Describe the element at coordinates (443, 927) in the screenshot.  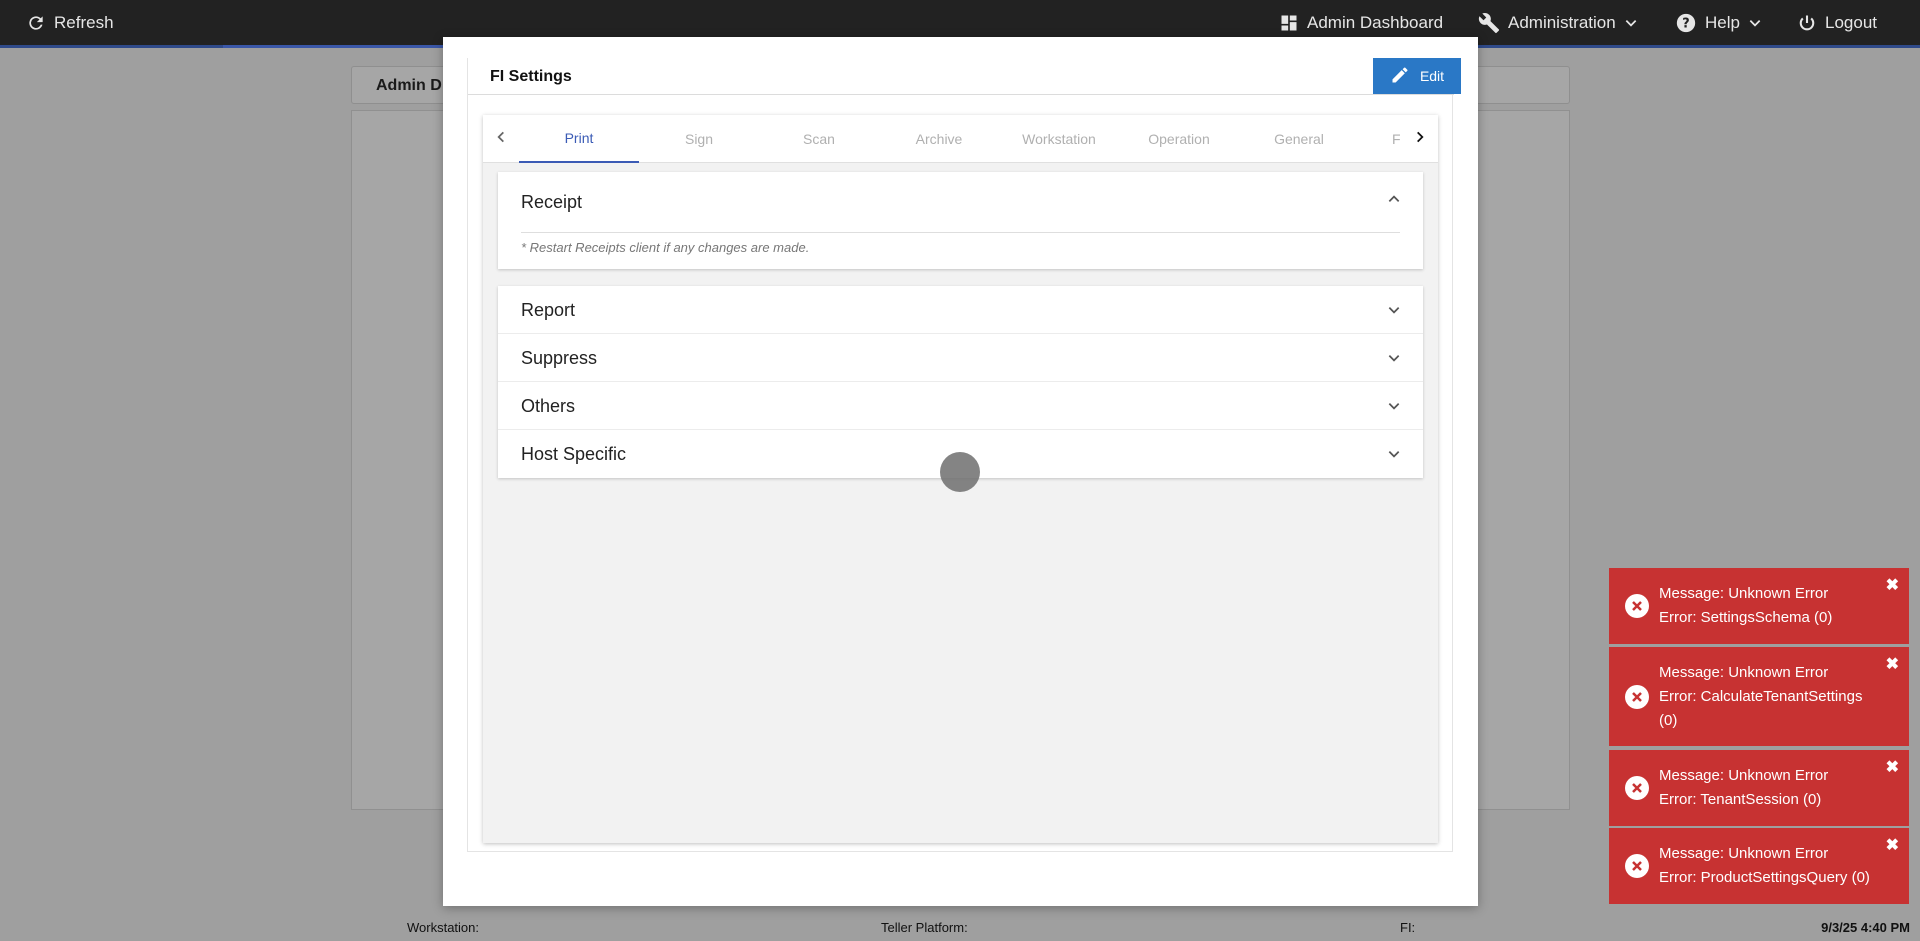
I see `workstation-status: Workstation:` at that location.